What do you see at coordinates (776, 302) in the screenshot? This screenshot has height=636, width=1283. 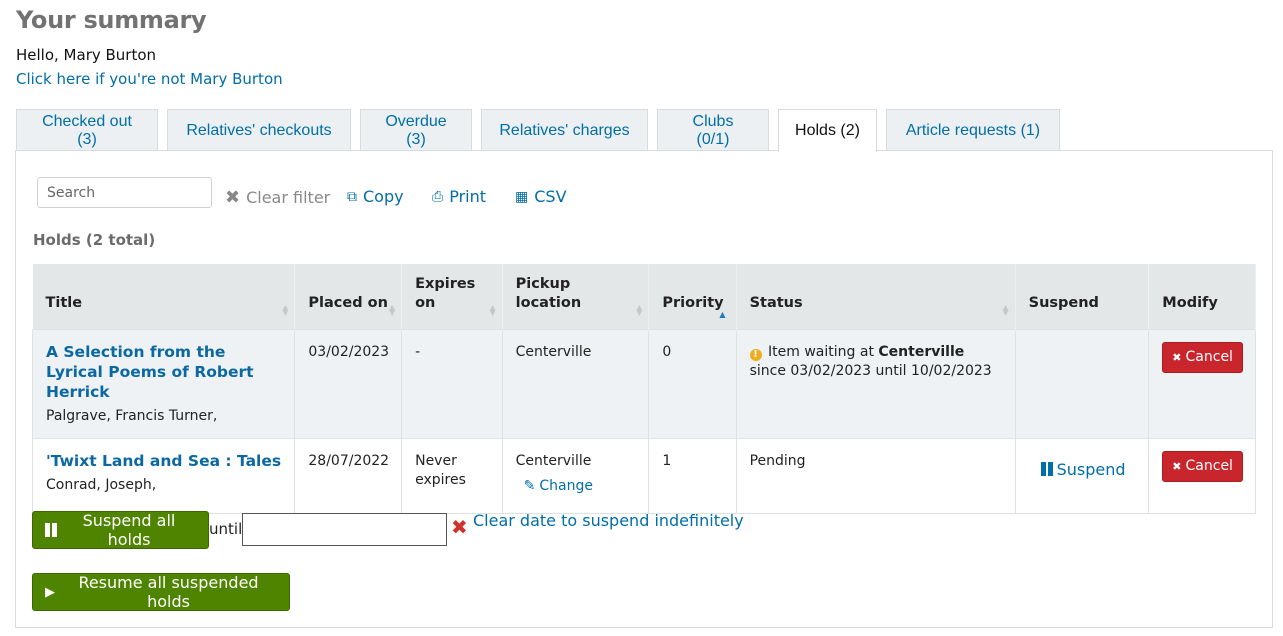 I see `header-label: Status` at bounding box center [776, 302].